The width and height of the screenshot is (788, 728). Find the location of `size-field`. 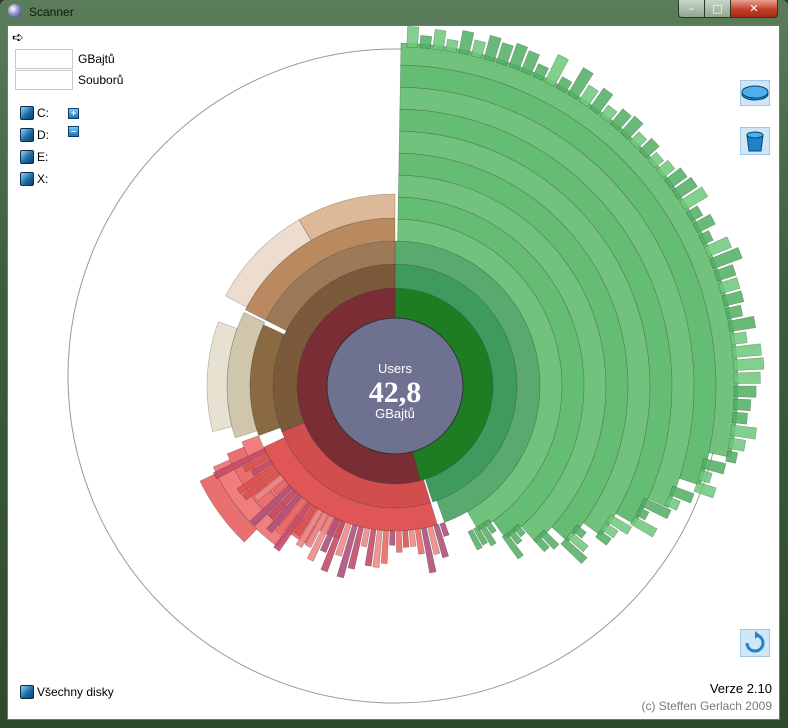

size-field is located at coordinates (44, 59).